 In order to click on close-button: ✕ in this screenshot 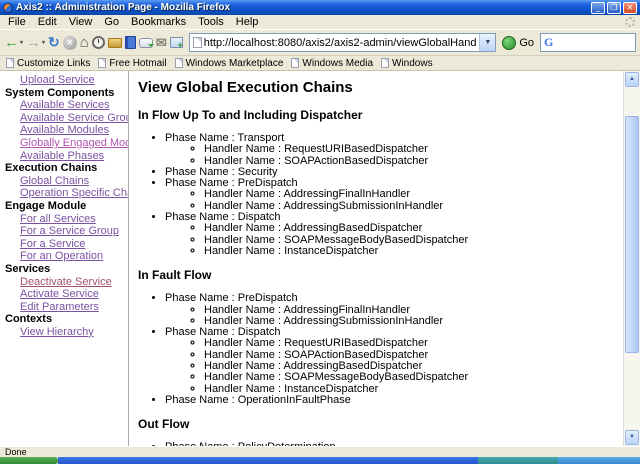, I will do `click(630, 7)`.